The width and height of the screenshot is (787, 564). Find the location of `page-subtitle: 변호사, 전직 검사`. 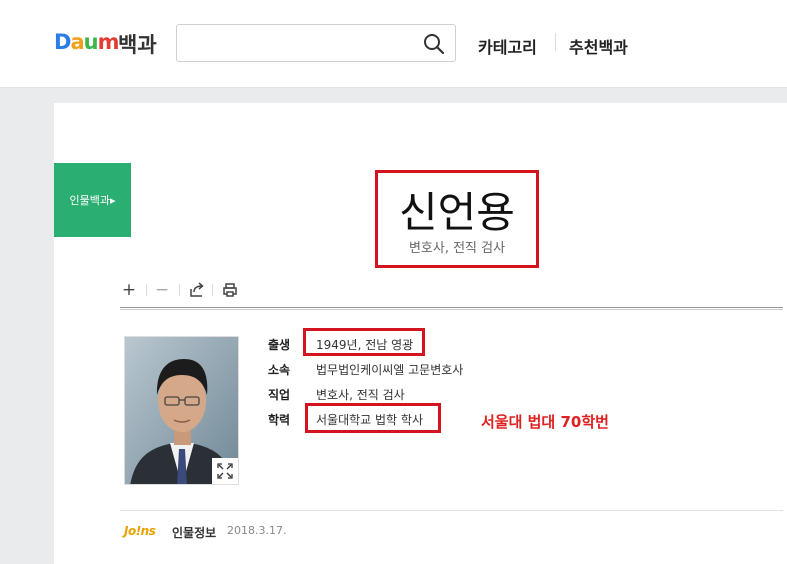

page-subtitle: 변호사, 전직 검사 is located at coordinates (457, 248).